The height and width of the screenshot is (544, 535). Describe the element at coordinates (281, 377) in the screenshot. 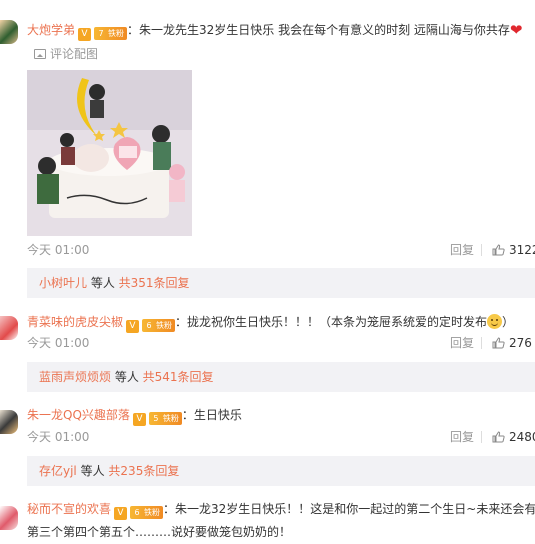

I see `replies-summary: 蓝雨声烦烦烦 等人 共541条回复` at that location.